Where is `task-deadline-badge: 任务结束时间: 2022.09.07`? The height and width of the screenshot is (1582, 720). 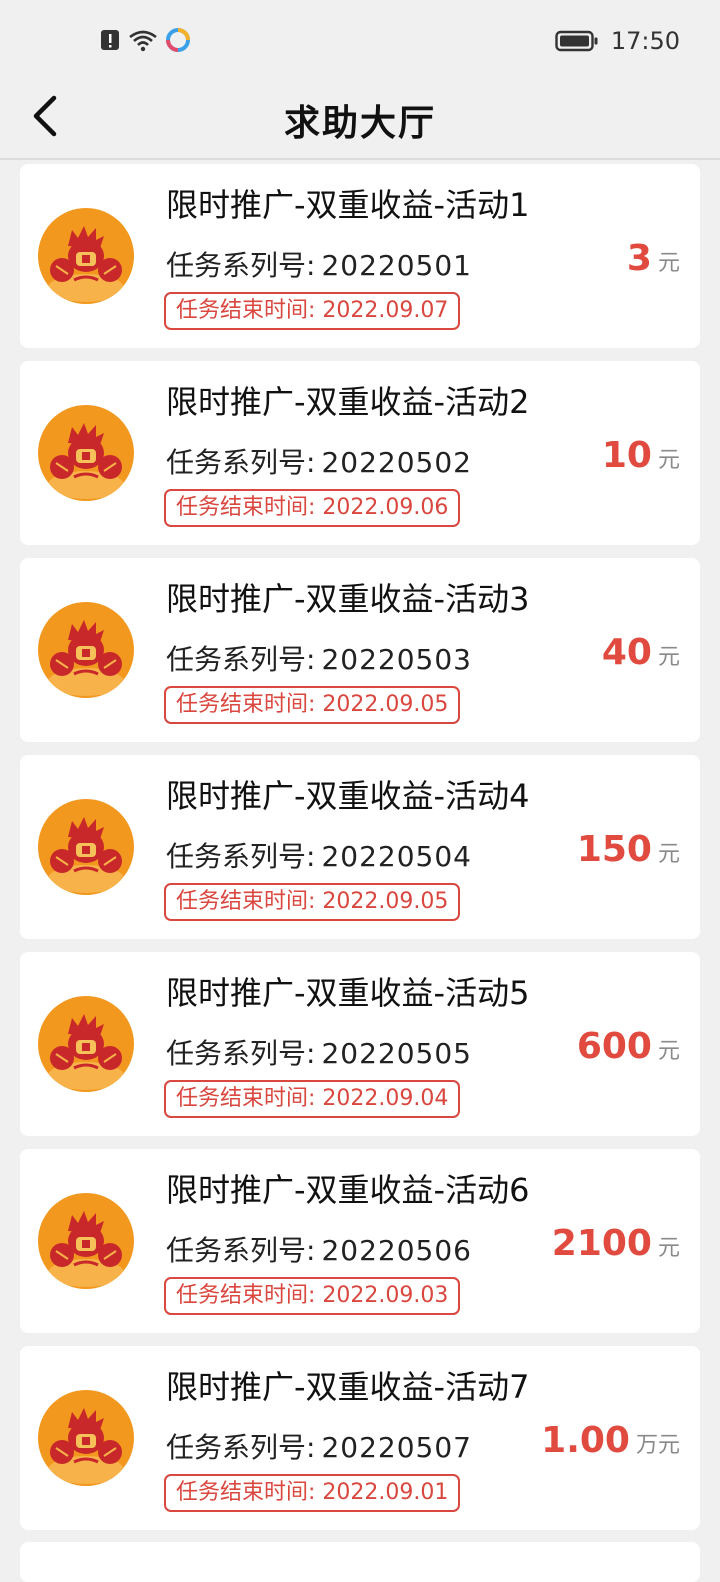 task-deadline-badge: 任务结束时间: 2022.09.07 is located at coordinates (312, 311).